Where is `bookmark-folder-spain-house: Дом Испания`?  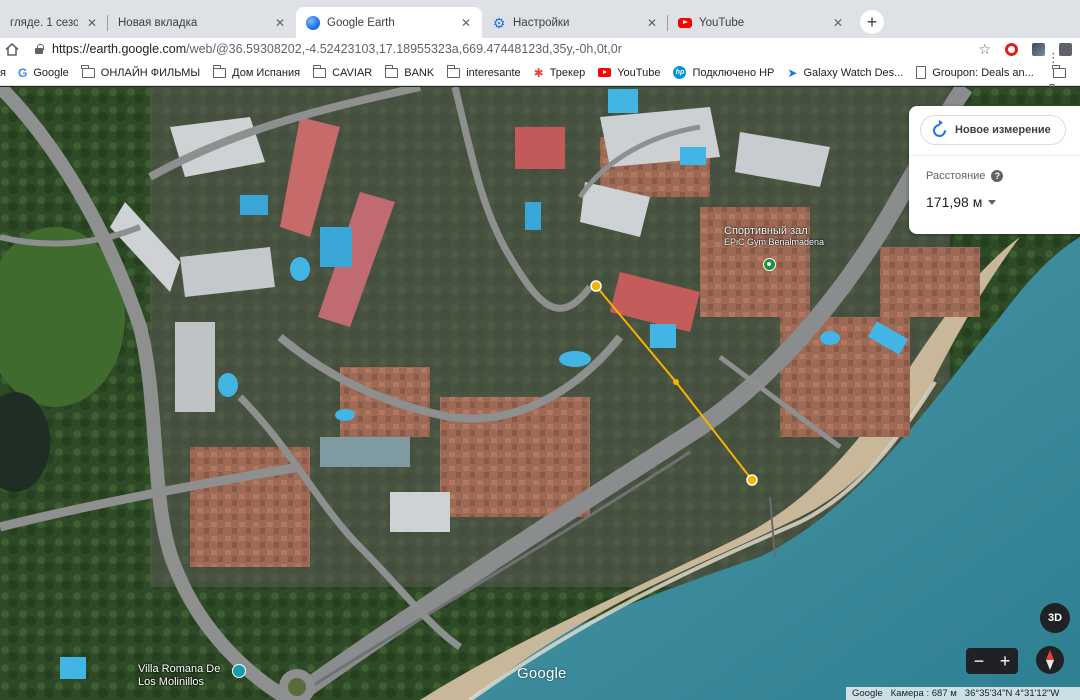 bookmark-folder-spain-house: Дом Испания is located at coordinates (256, 71).